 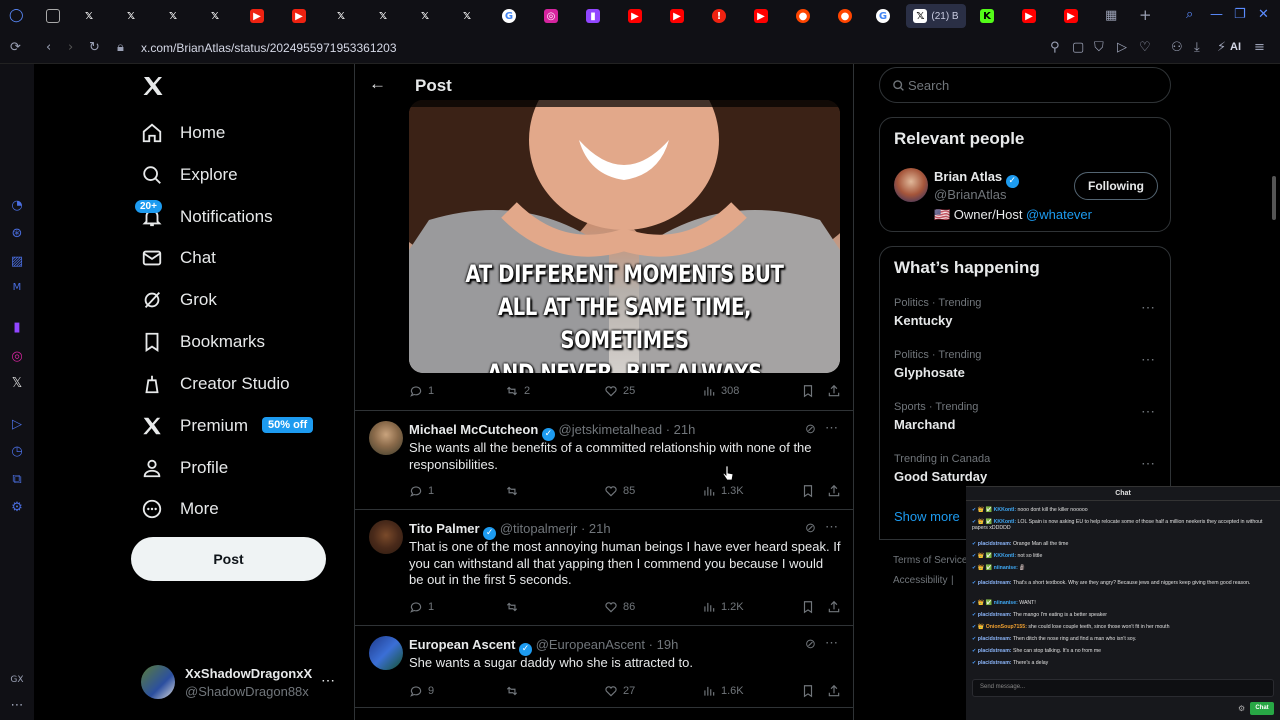 I want to click on chat-send-button: Chat, so click(x=1262, y=708).